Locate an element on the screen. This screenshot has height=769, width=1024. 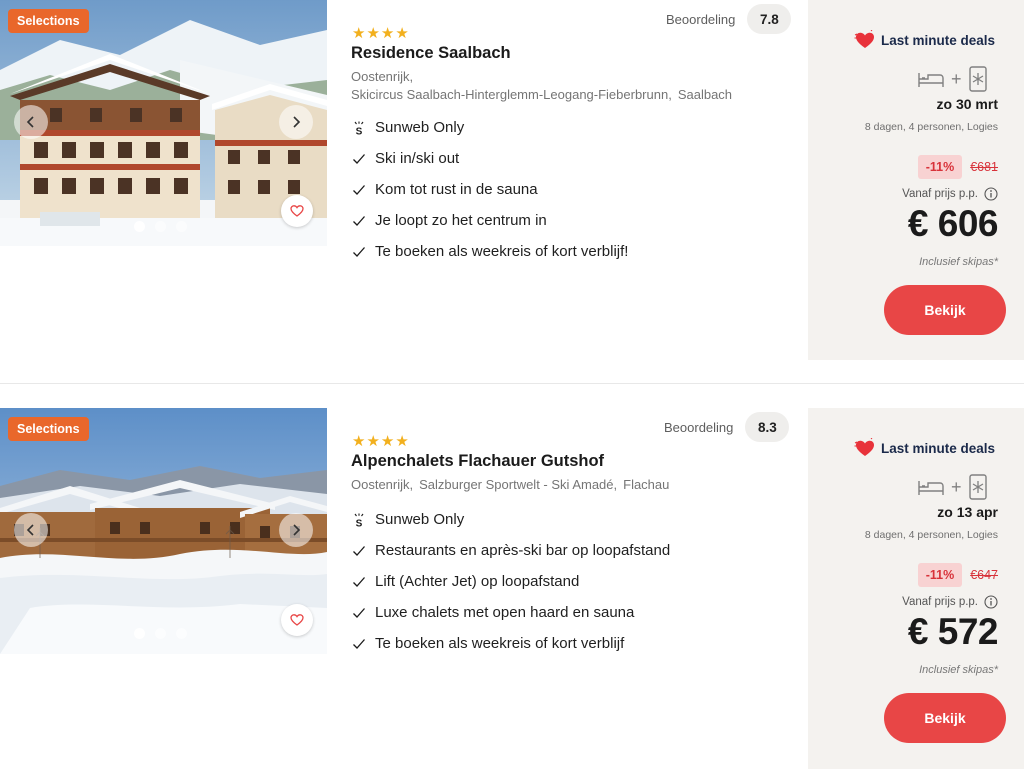
review-rating: Beoordeling 8.3 is located at coordinates (727, 427).